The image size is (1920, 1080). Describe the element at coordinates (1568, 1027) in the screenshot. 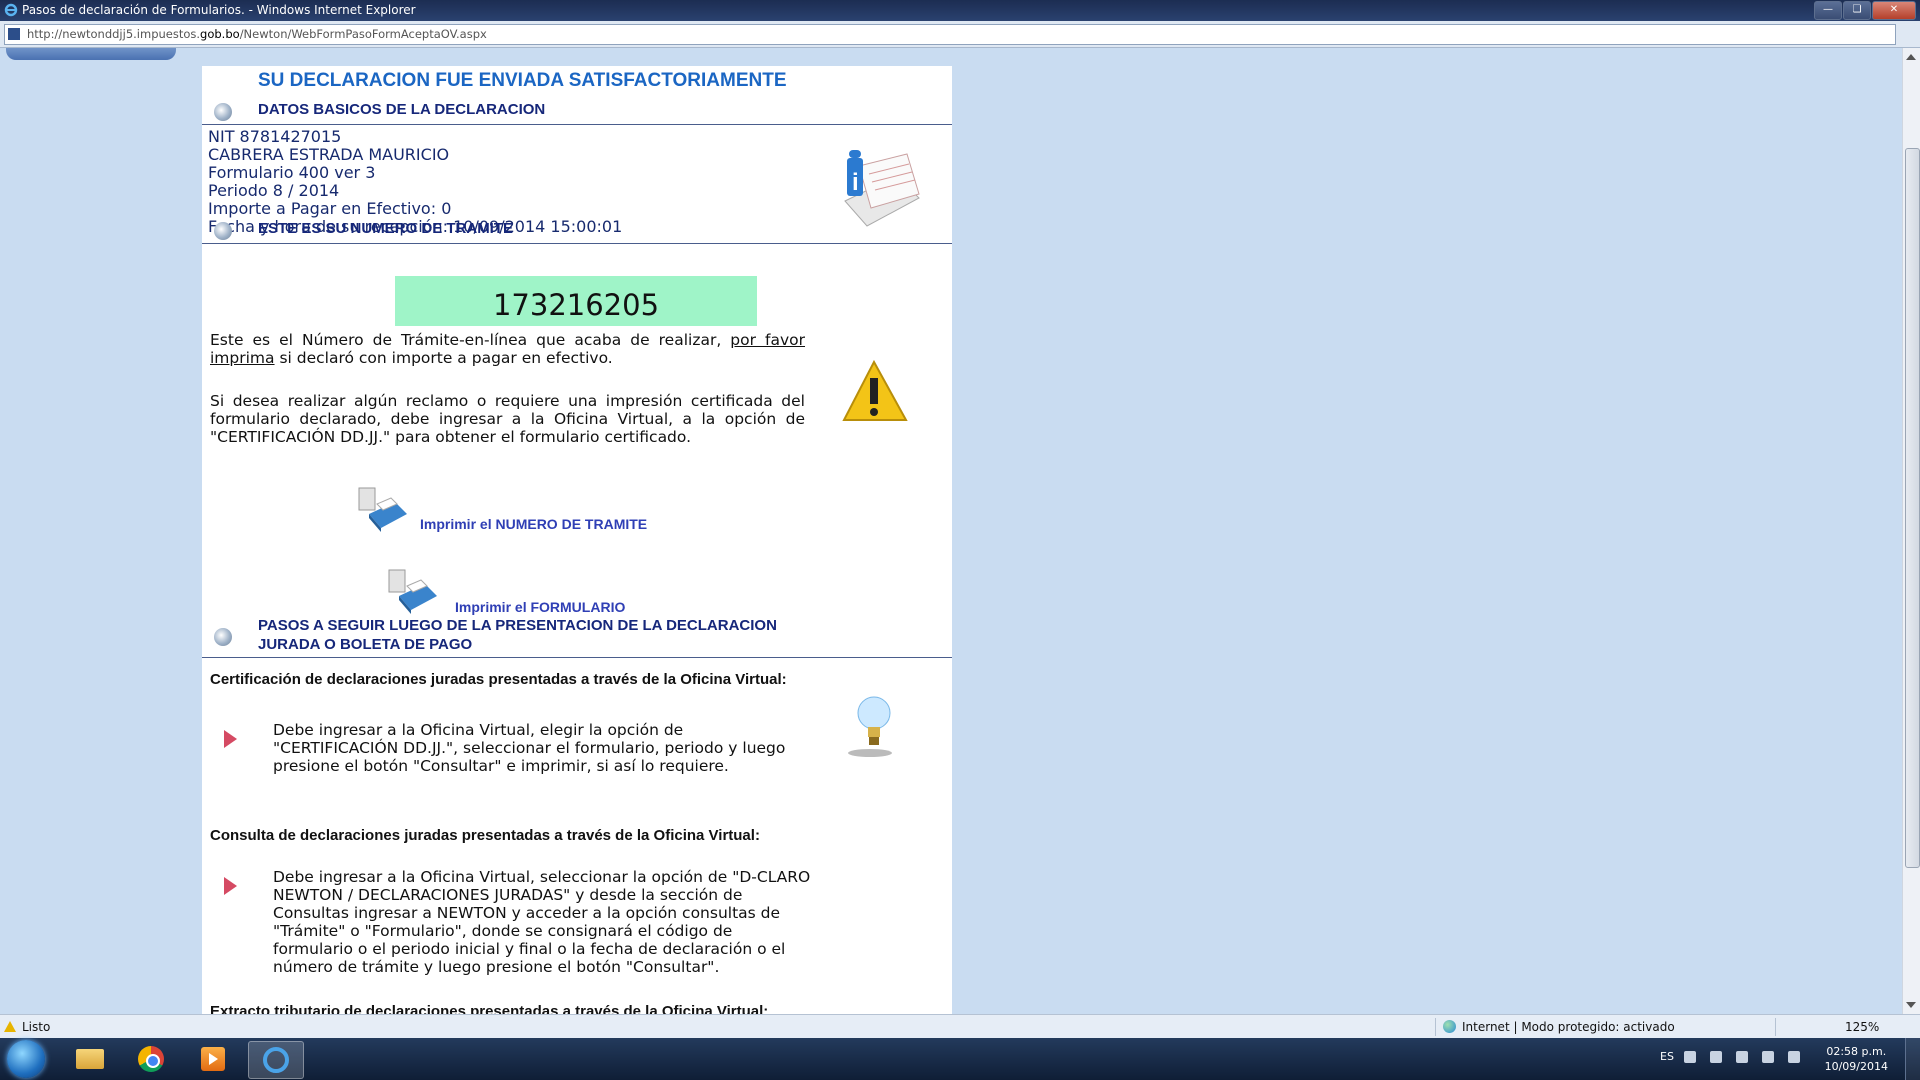

I see `security-zone-text: Internet | Modo protegido: activado` at that location.